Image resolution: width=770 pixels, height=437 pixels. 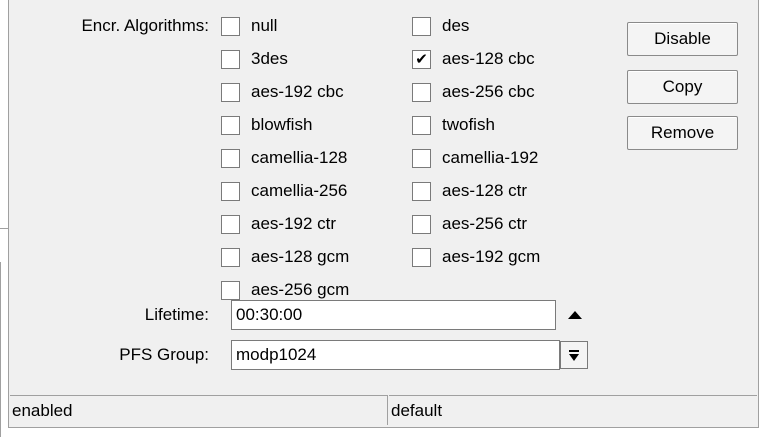 What do you see at coordinates (682, 133) in the screenshot?
I see `remove-button: Remove` at bounding box center [682, 133].